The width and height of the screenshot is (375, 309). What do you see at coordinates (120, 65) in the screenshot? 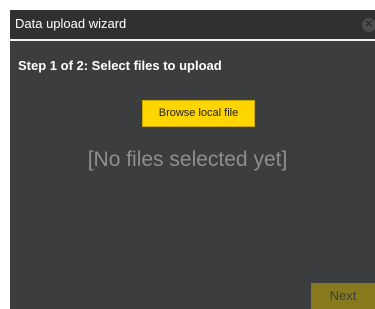
I see `step-title: Step 1 of 2: Select files to upload` at bounding box center [120, 65].